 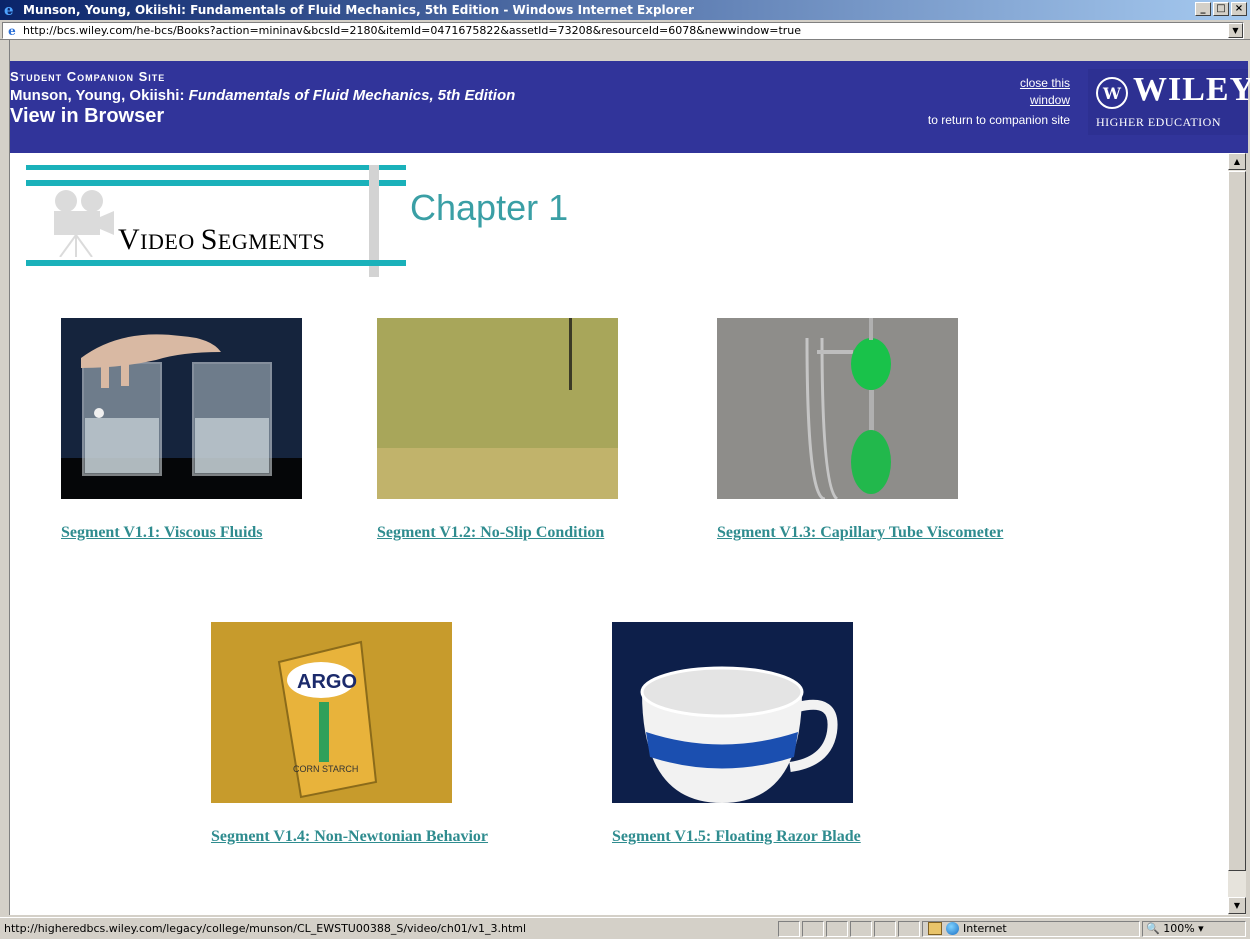 I want to click on scroll-down-icon: ▼, so click(x=1237, y=905).